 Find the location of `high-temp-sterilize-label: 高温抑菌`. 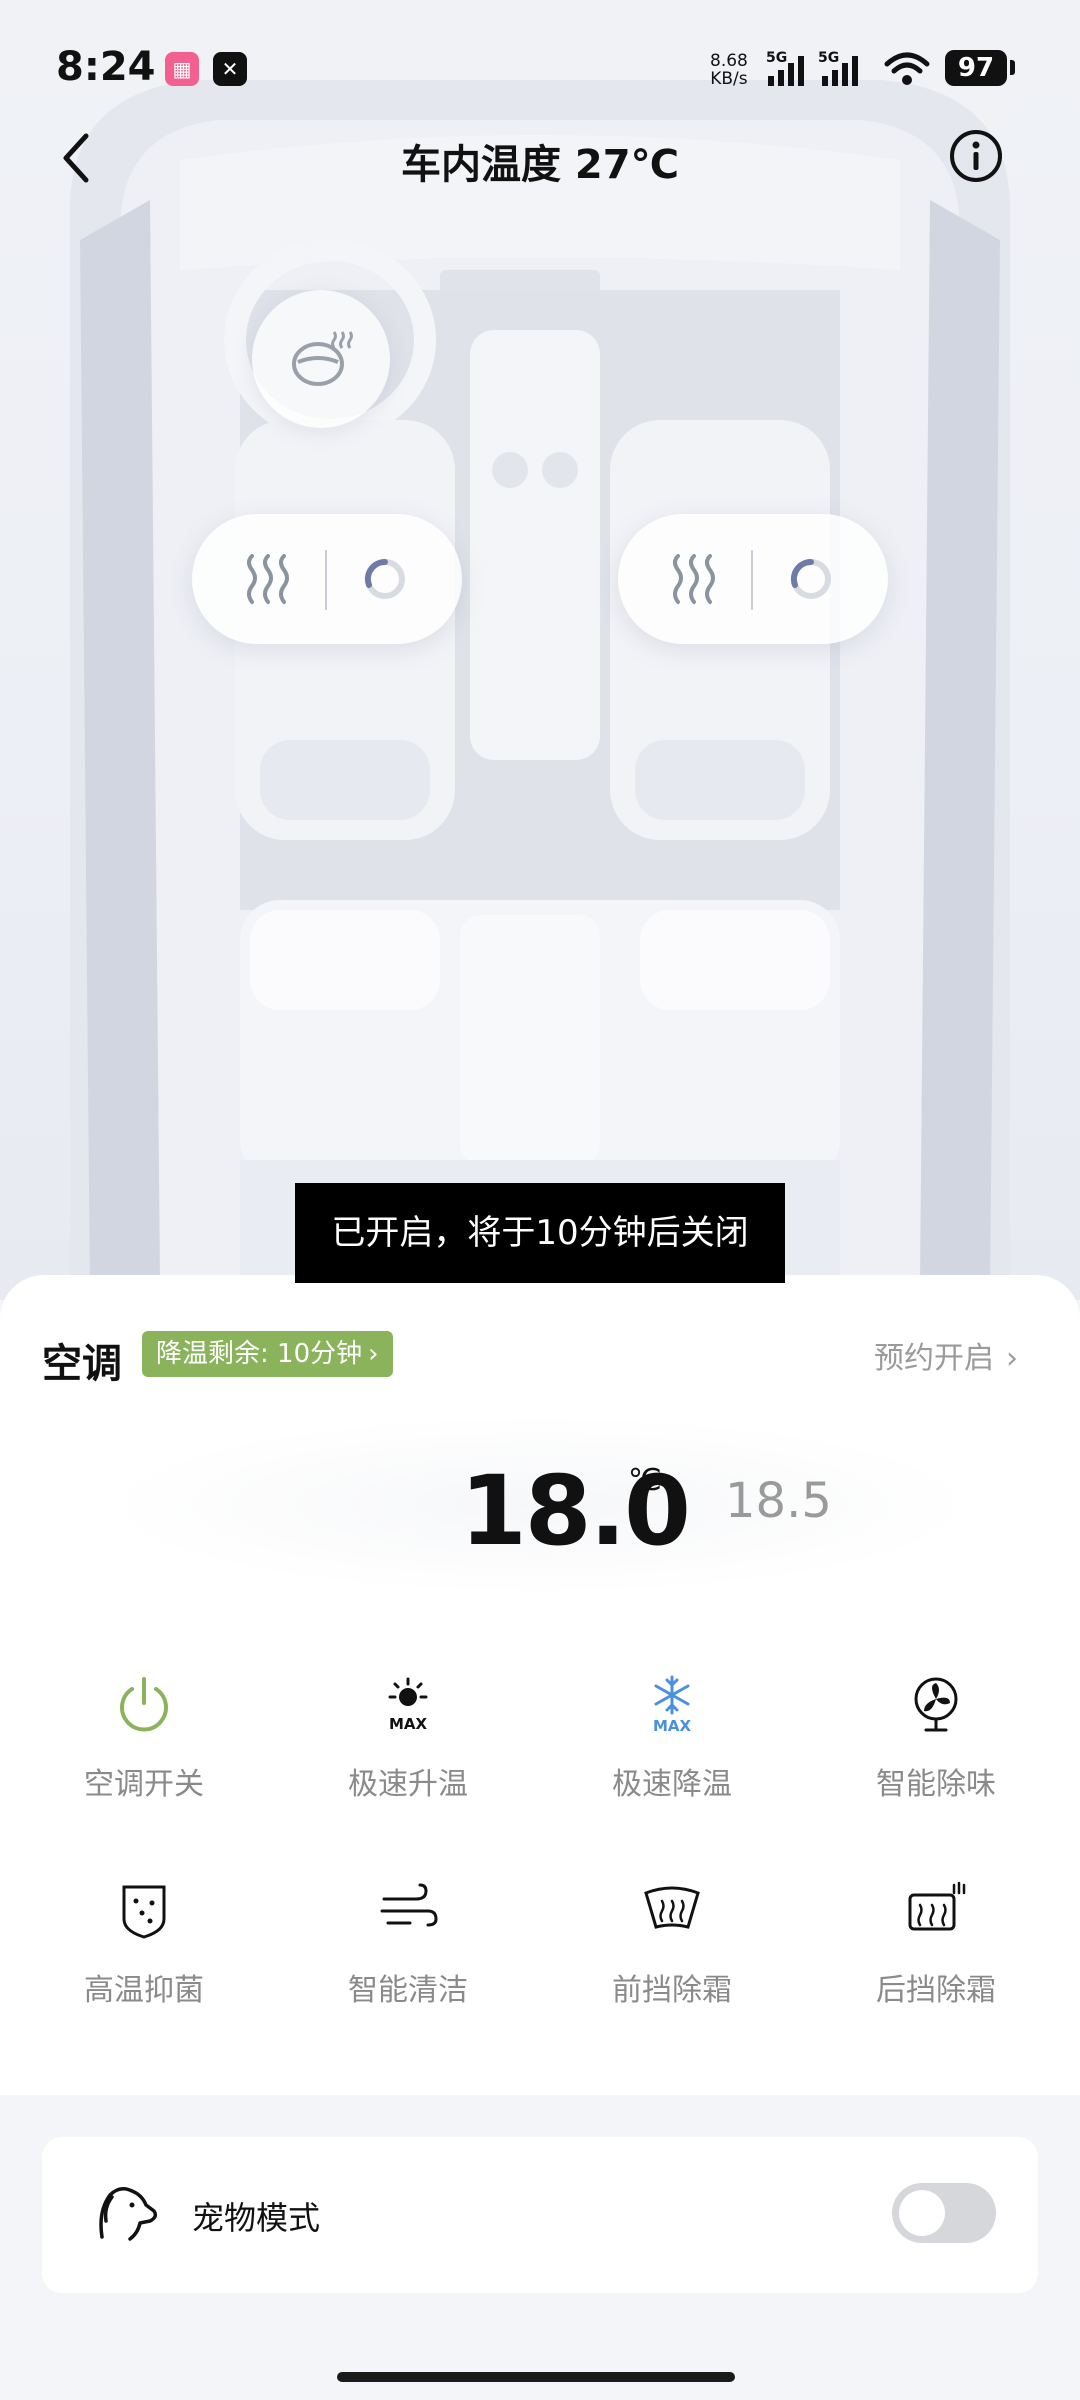

high-temp-sterilize-label: 高温抑菌 is located at coordinates (144, 1990).